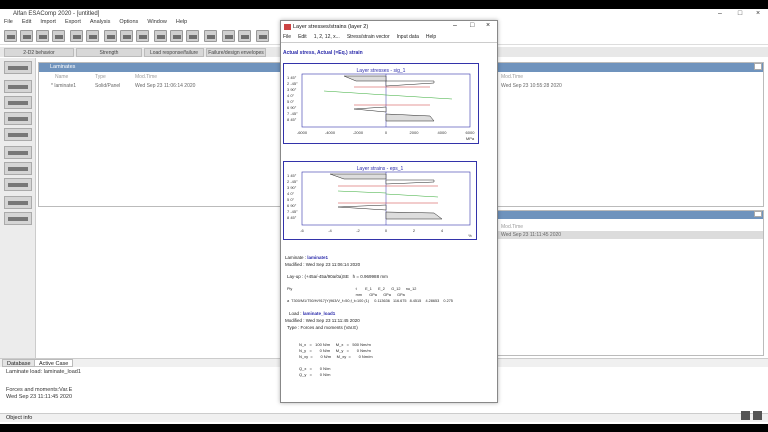 The width and height of the screenshot is (768, 432). Describe the element at coordinates (455, 25) in the screenshot. I see `dialog-minimize-icon: –` at that location.